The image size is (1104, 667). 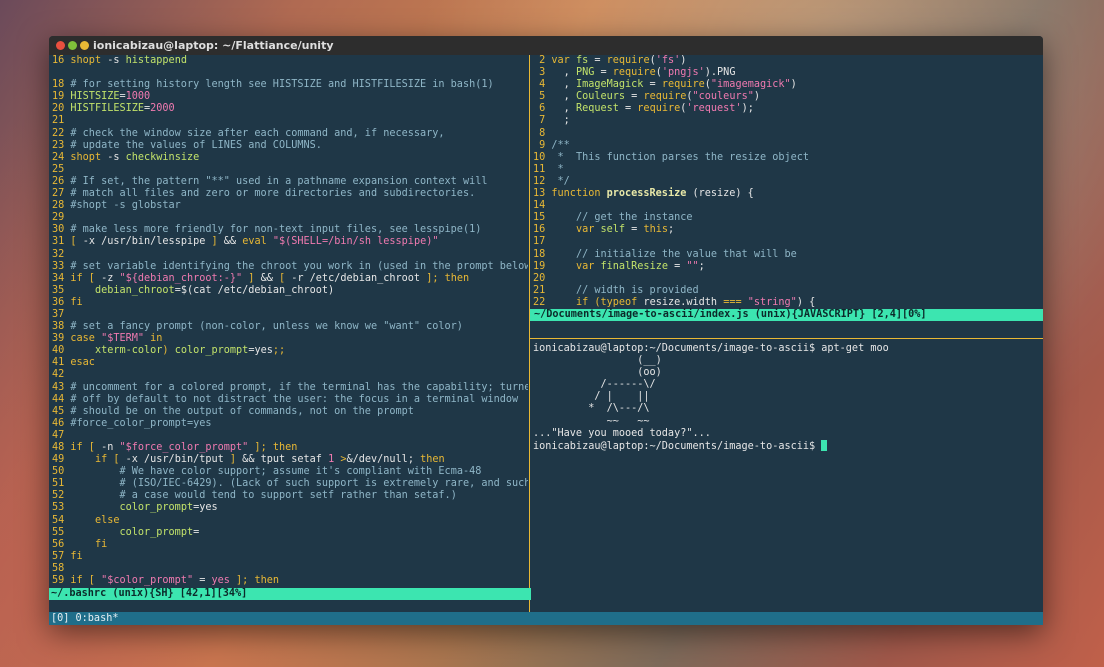 I want to click on title-bar: ionicabizau@laptop: ~/Flattiance/unity, so click(x=546, y=45).